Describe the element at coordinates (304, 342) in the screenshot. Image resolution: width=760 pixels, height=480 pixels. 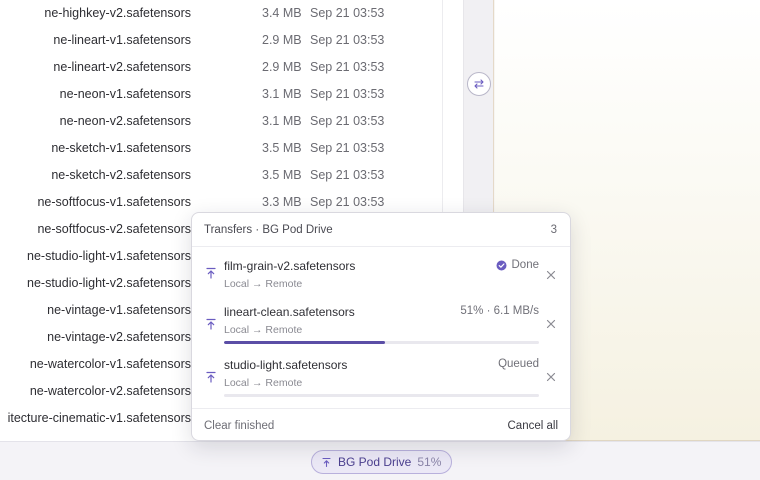
I see `transfer-progress-fill` at that location.